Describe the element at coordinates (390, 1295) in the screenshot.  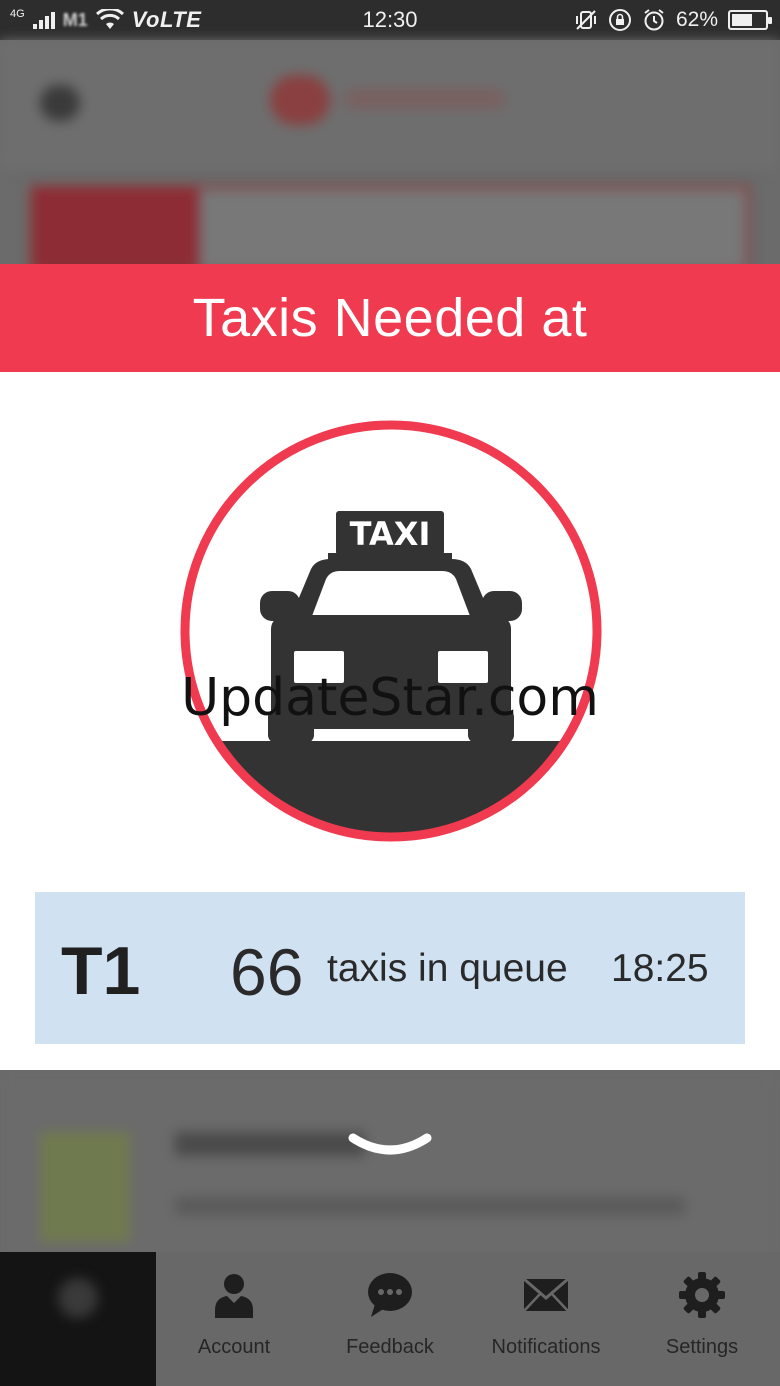
I see `chat-bubble-icon` at that location.